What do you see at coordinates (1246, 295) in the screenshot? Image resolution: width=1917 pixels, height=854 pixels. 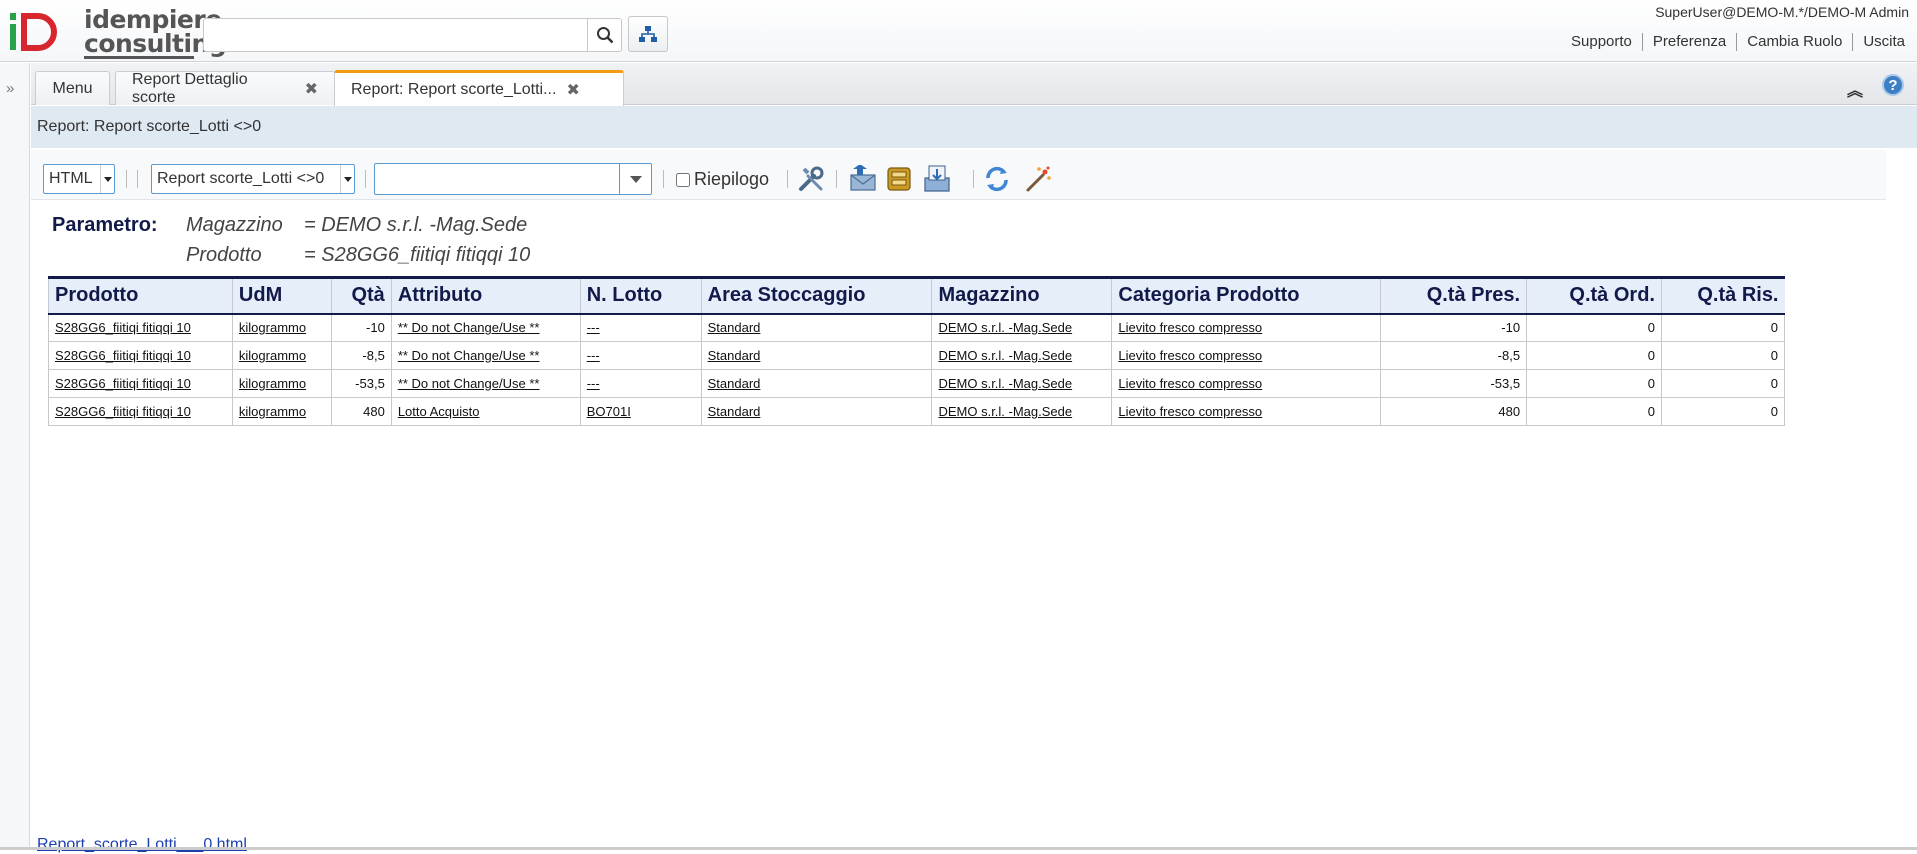 I see `column-header: Categoria Prodotto` at bounding box center [1246, 295].